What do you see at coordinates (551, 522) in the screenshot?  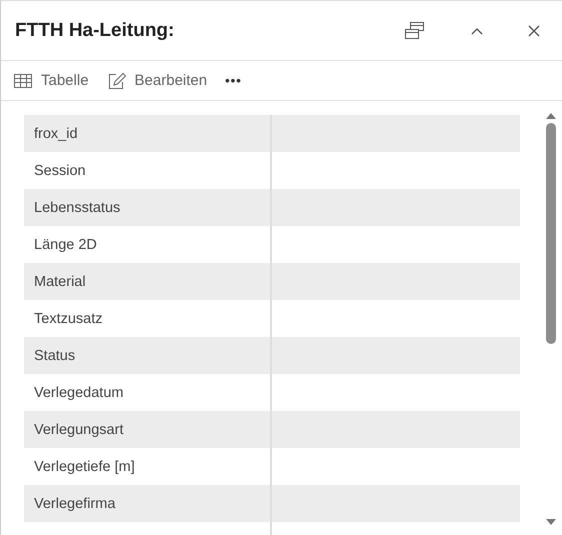 I see `scroll-down-icon` at bounding box center [551, 522].